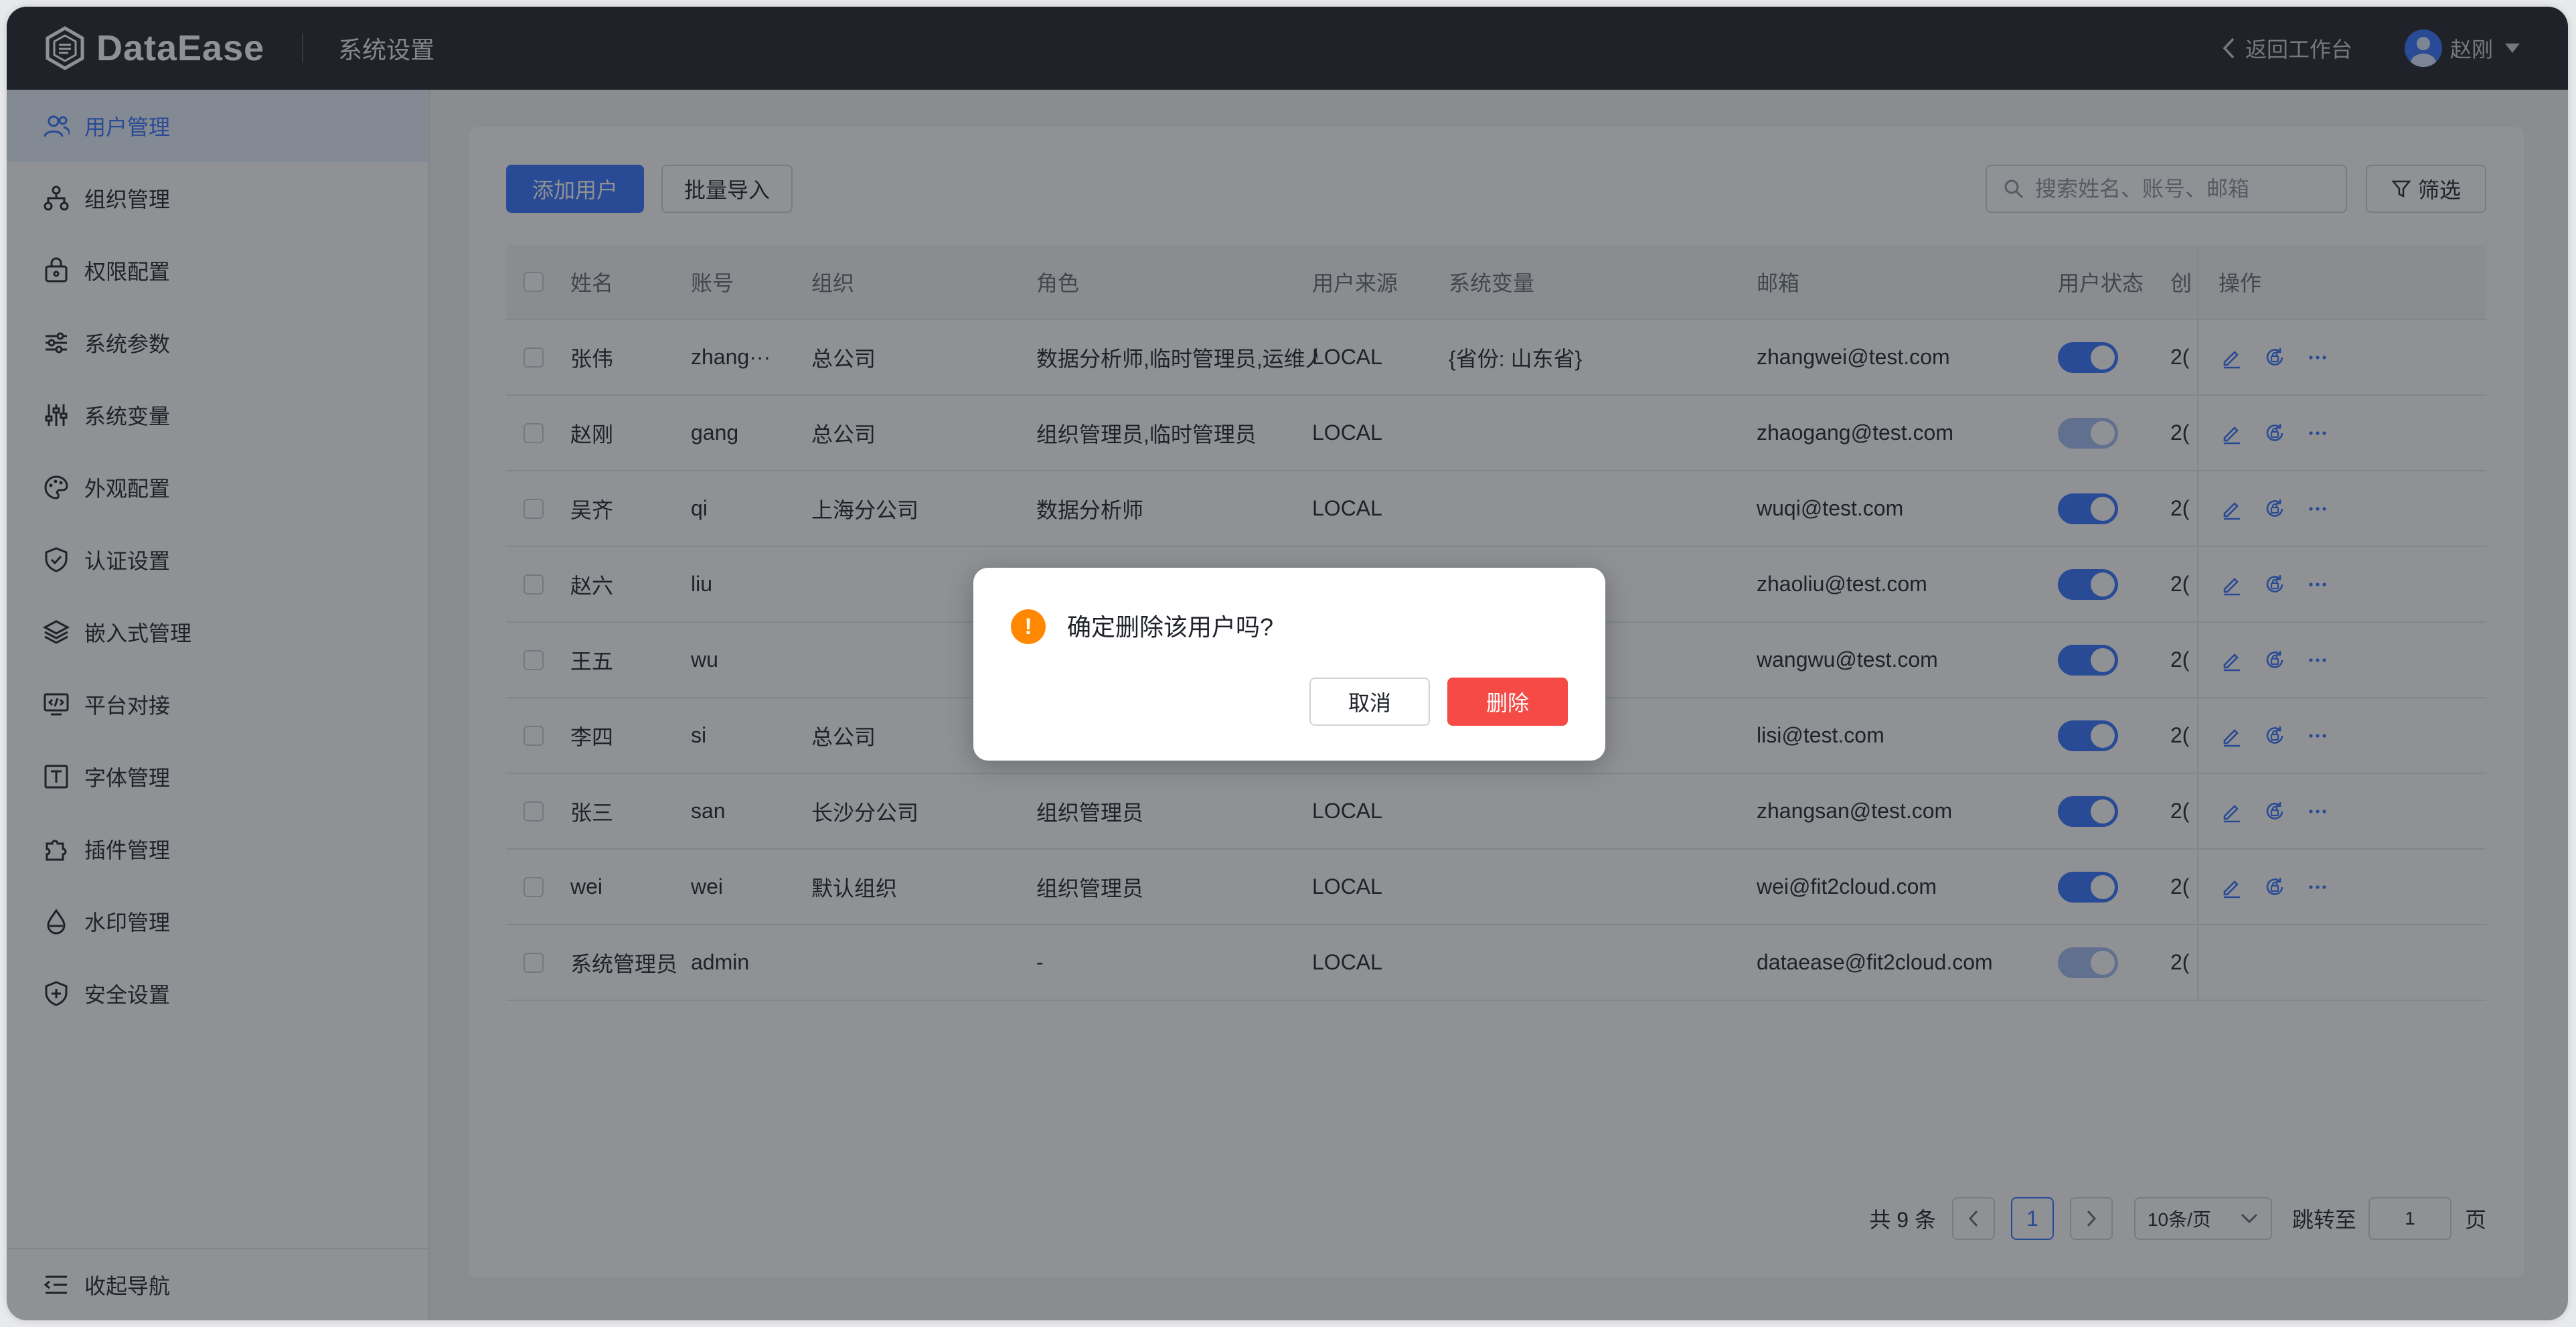 The image size is (2576, 1327). Describe the element at coordinates (1369, 702) in the screenshot. I see `cancel-button: 取消` at that location.